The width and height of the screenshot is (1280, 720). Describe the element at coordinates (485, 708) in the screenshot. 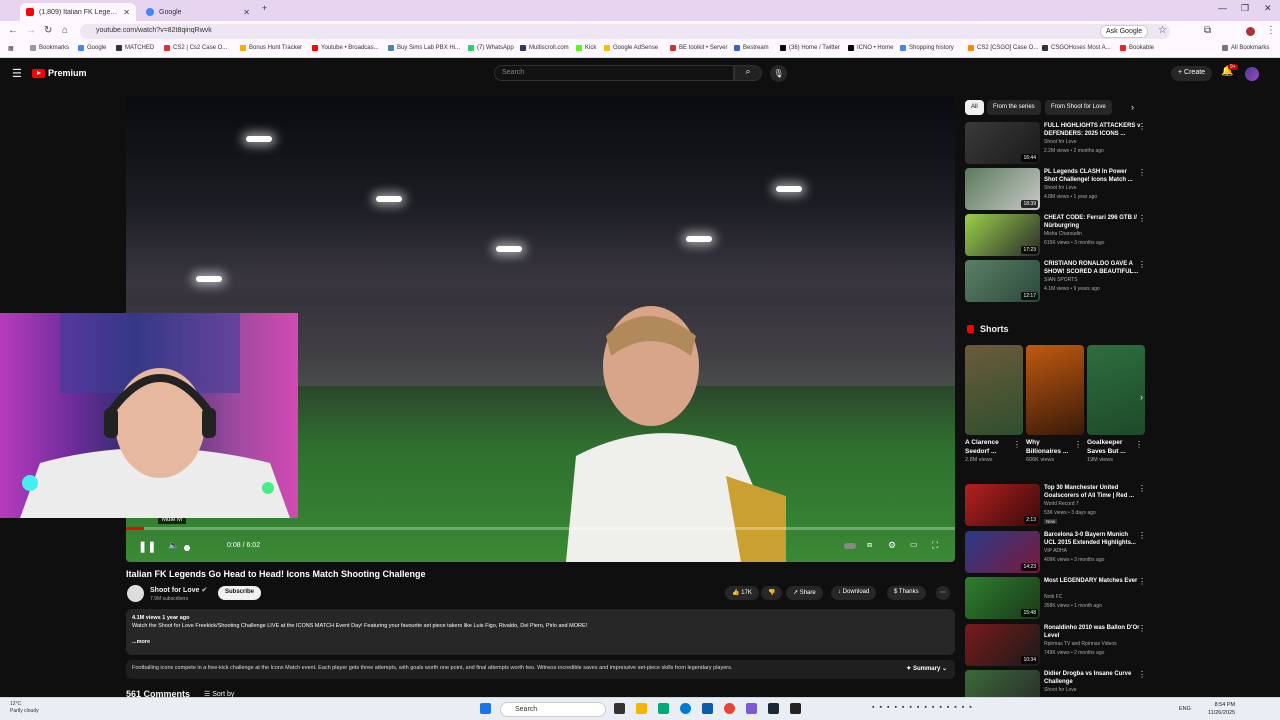

I see `start-button-icon` at that location.